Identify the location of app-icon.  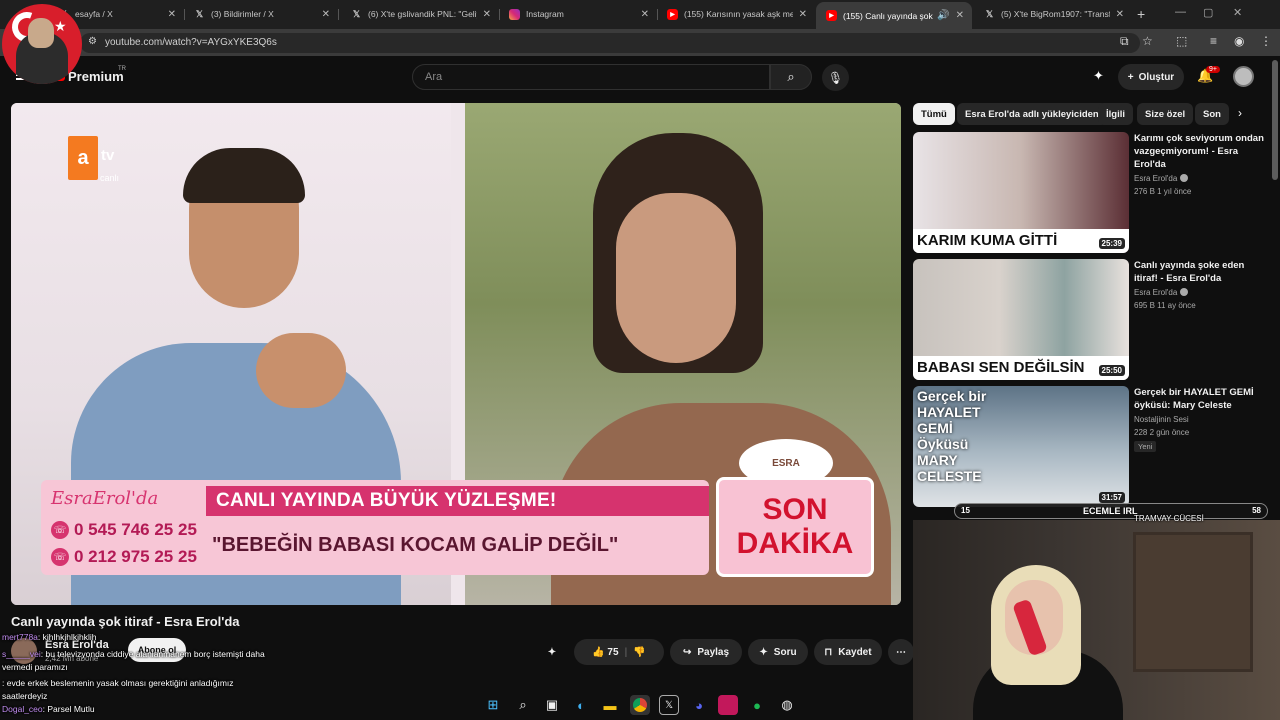
(728, 705).